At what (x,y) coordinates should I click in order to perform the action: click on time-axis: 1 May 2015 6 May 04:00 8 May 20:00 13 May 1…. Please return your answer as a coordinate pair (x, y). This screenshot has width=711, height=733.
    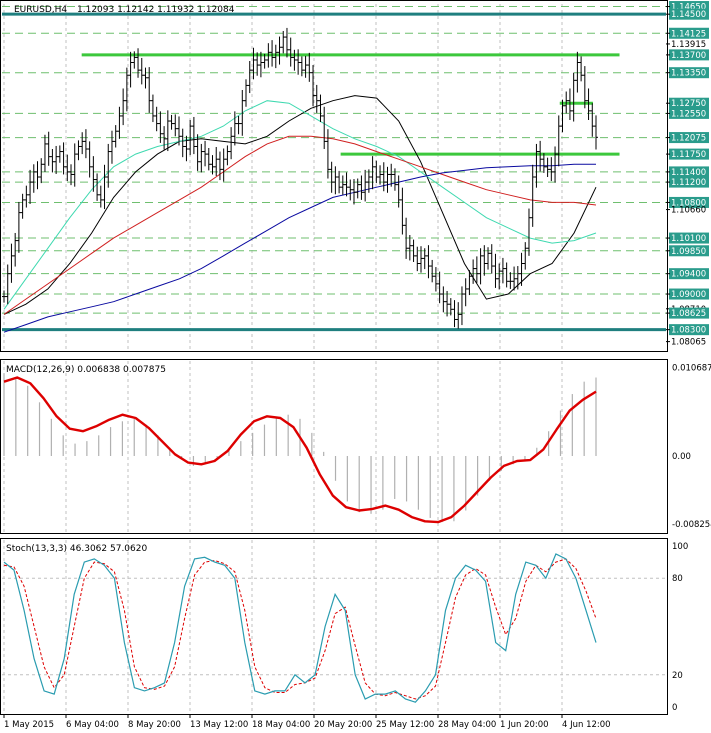
    Looking at the image, I should click on (307, 722).